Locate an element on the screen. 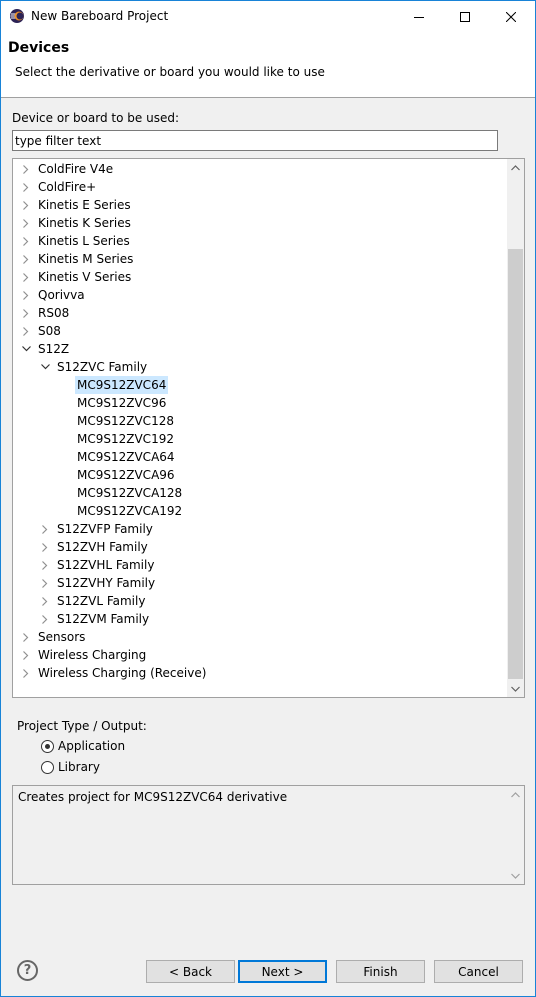  radio-application: Application is located at coordinates (83, 746).